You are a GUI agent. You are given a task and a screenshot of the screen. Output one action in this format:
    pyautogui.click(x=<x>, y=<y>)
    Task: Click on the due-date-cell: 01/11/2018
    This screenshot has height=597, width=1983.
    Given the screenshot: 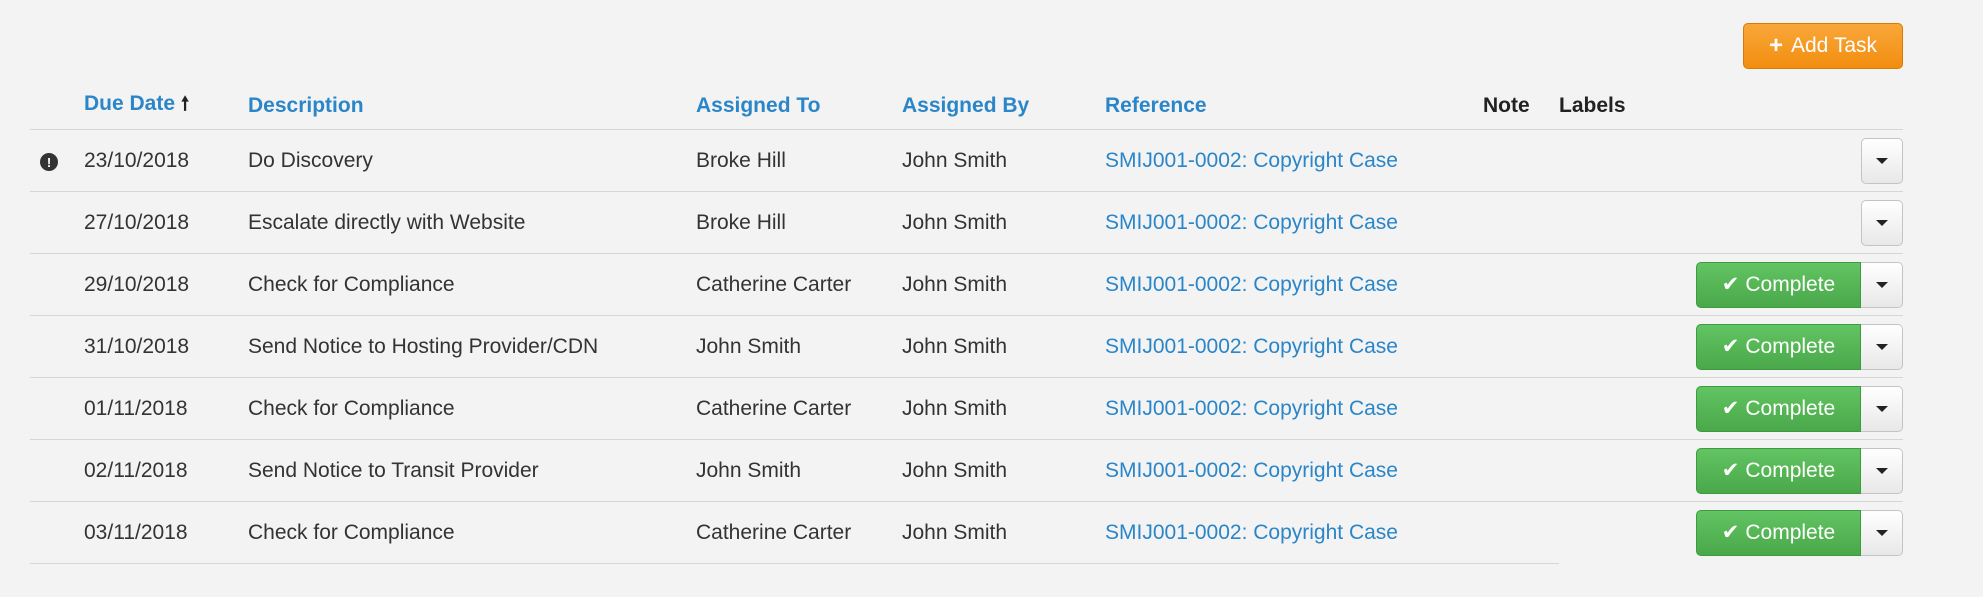 What is the action you would take?
    pyautogui.click(x=166, y=408)
    